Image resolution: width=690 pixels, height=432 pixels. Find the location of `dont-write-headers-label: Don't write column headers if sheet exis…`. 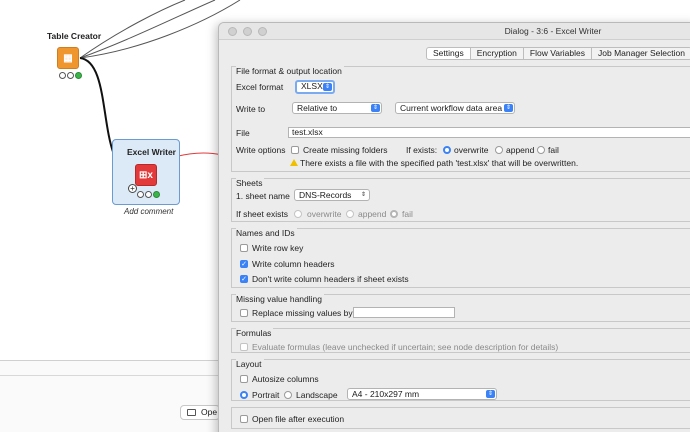

dont-write-headers-label: Don't write column headers if sheet exis… is located at coordinates (330, 279).